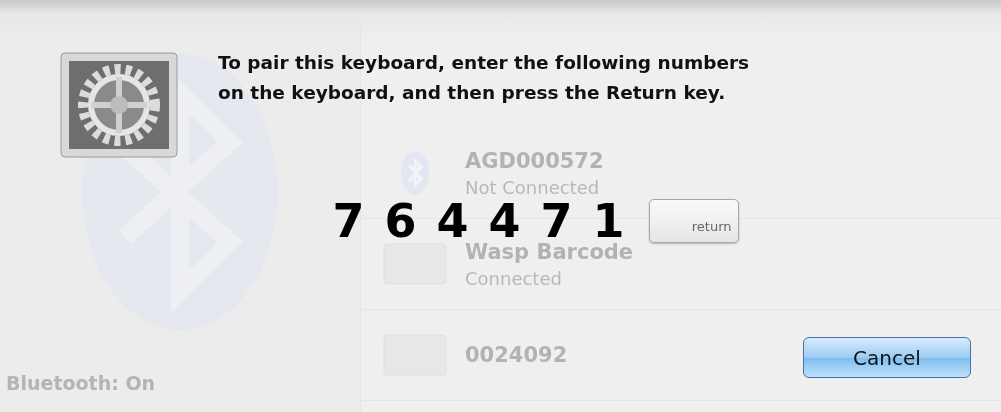  What do you see at coordinates (514, 278) in the screenshot?
I see `device-status: Connected` at bounding box center [514, 278].